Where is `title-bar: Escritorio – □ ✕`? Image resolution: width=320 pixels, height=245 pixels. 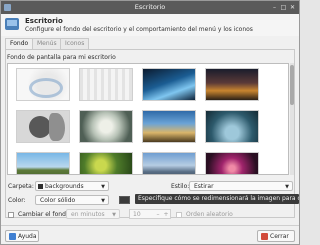 title-bar: Escritorio – □ ✕ is located at coordinates (150, 7).